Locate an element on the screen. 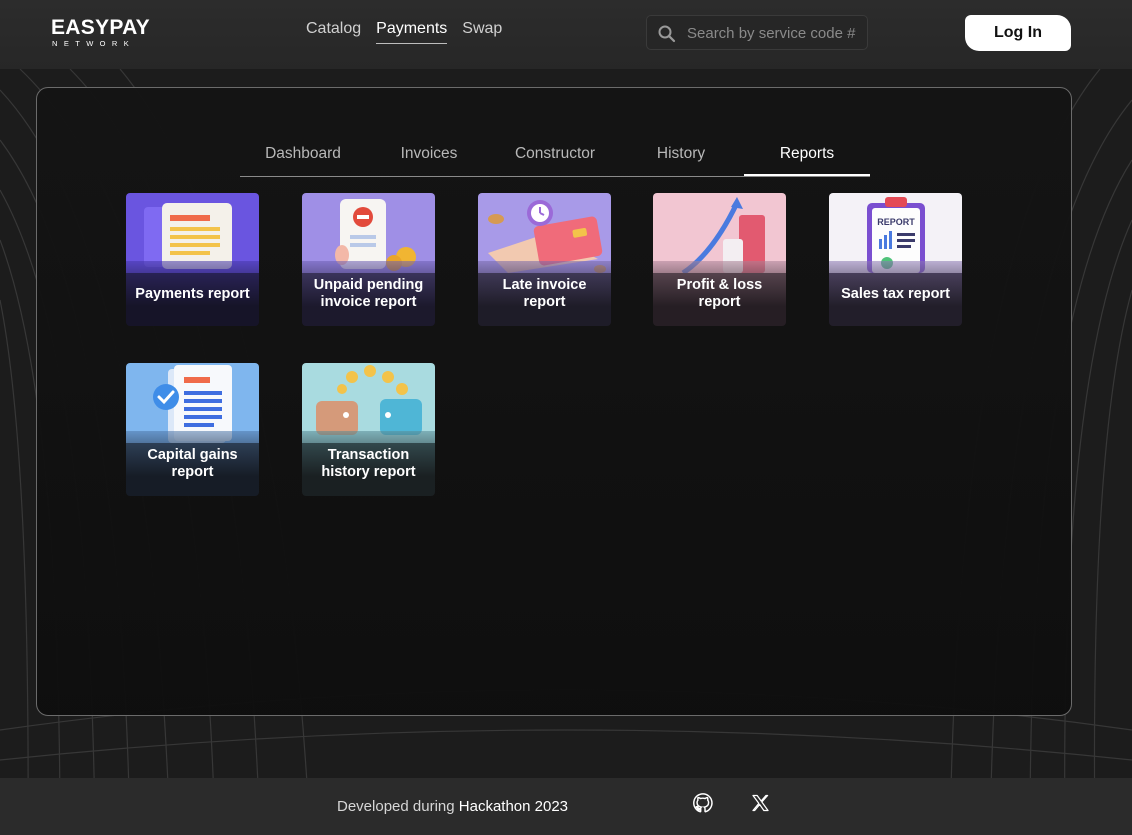 This screenshot has height=835, width=1132. footer: Developed during Hackathon 2023 is located at coordinates (566, 806).